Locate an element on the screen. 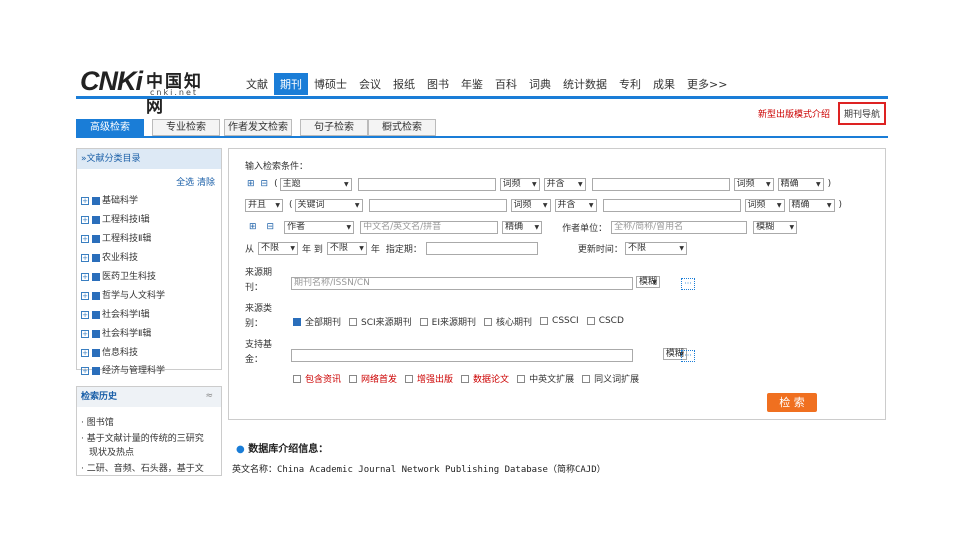 The image size is (960, 540). remove-author-icon: ⊟ is located at coordinates (271, 227).